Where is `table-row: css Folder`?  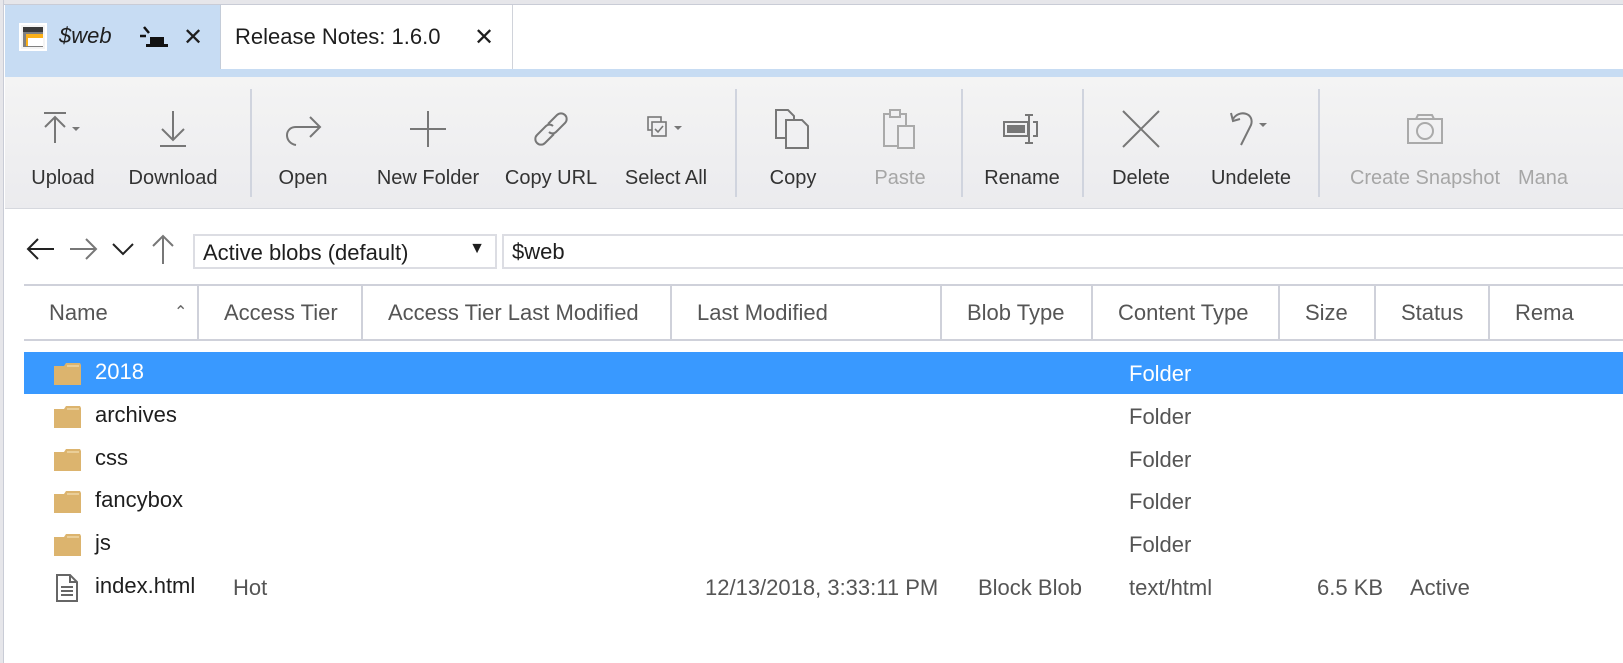
table-row: css Folder is located at coordinates (823, 459).